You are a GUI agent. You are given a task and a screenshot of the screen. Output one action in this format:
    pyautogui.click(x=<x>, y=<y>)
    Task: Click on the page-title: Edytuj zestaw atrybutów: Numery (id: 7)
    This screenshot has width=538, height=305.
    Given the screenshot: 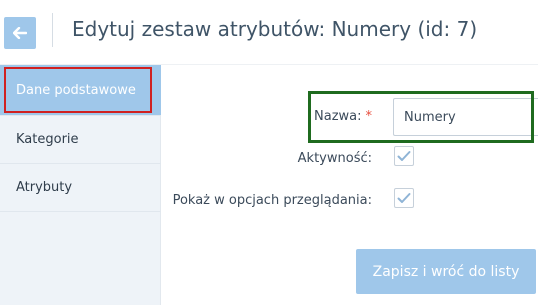 What is the action you would take?
    pyautogui.click(x=275, y=29)
    